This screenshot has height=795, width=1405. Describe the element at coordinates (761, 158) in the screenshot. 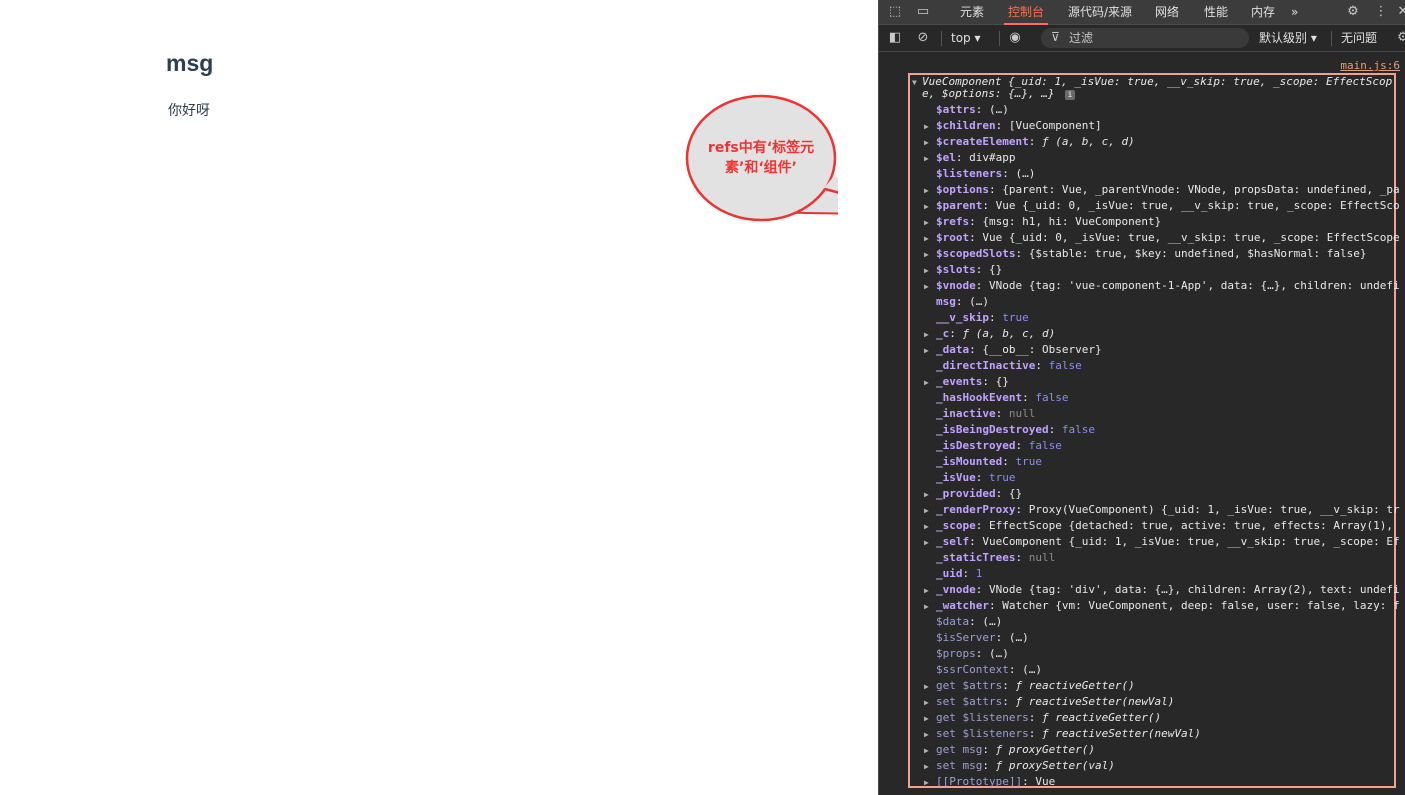

I see `annotation-callout: refs中有‘标签元 素’和‘组件’` at that location.